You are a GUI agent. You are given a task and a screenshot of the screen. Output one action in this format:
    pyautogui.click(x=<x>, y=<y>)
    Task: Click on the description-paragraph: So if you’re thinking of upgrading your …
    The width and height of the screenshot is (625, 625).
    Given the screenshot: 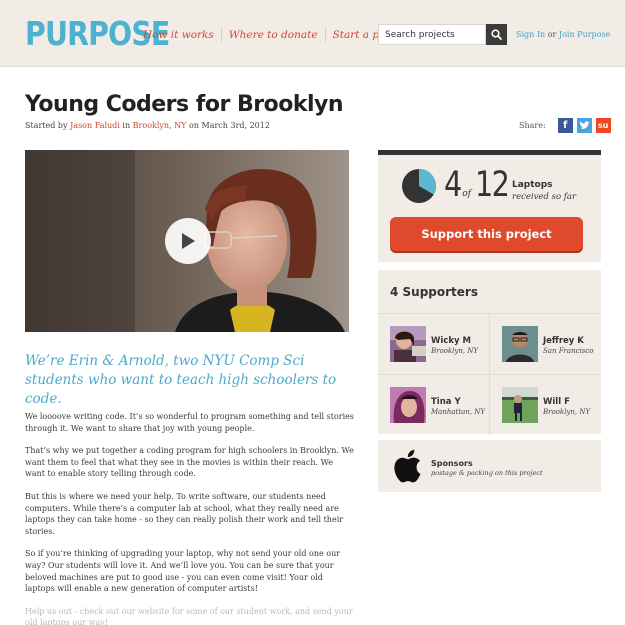 What is the action you would take?
    pyautogui.click(x=183, y=571)
    